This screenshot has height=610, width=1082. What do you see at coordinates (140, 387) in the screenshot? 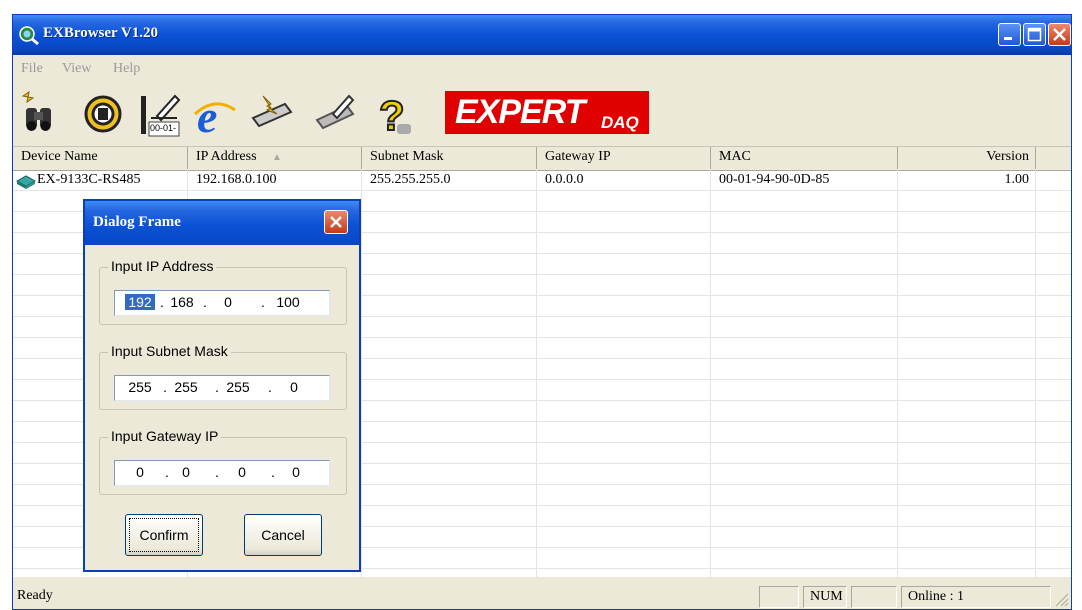
I see `subnet-octet-1: 255` at bounding box center [140, 387].